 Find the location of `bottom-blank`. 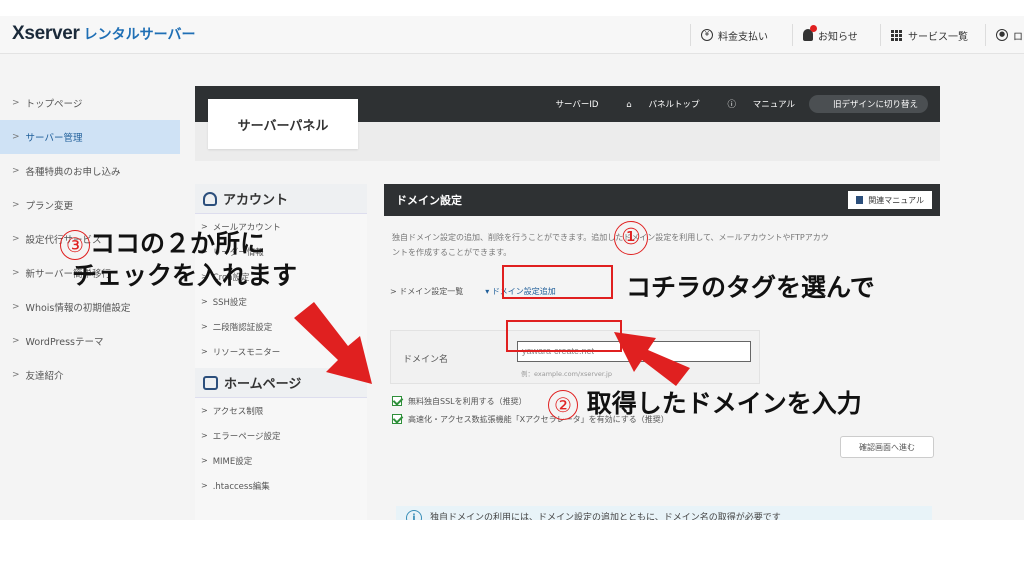

bottom-blank is located at coordinates (512, 546).